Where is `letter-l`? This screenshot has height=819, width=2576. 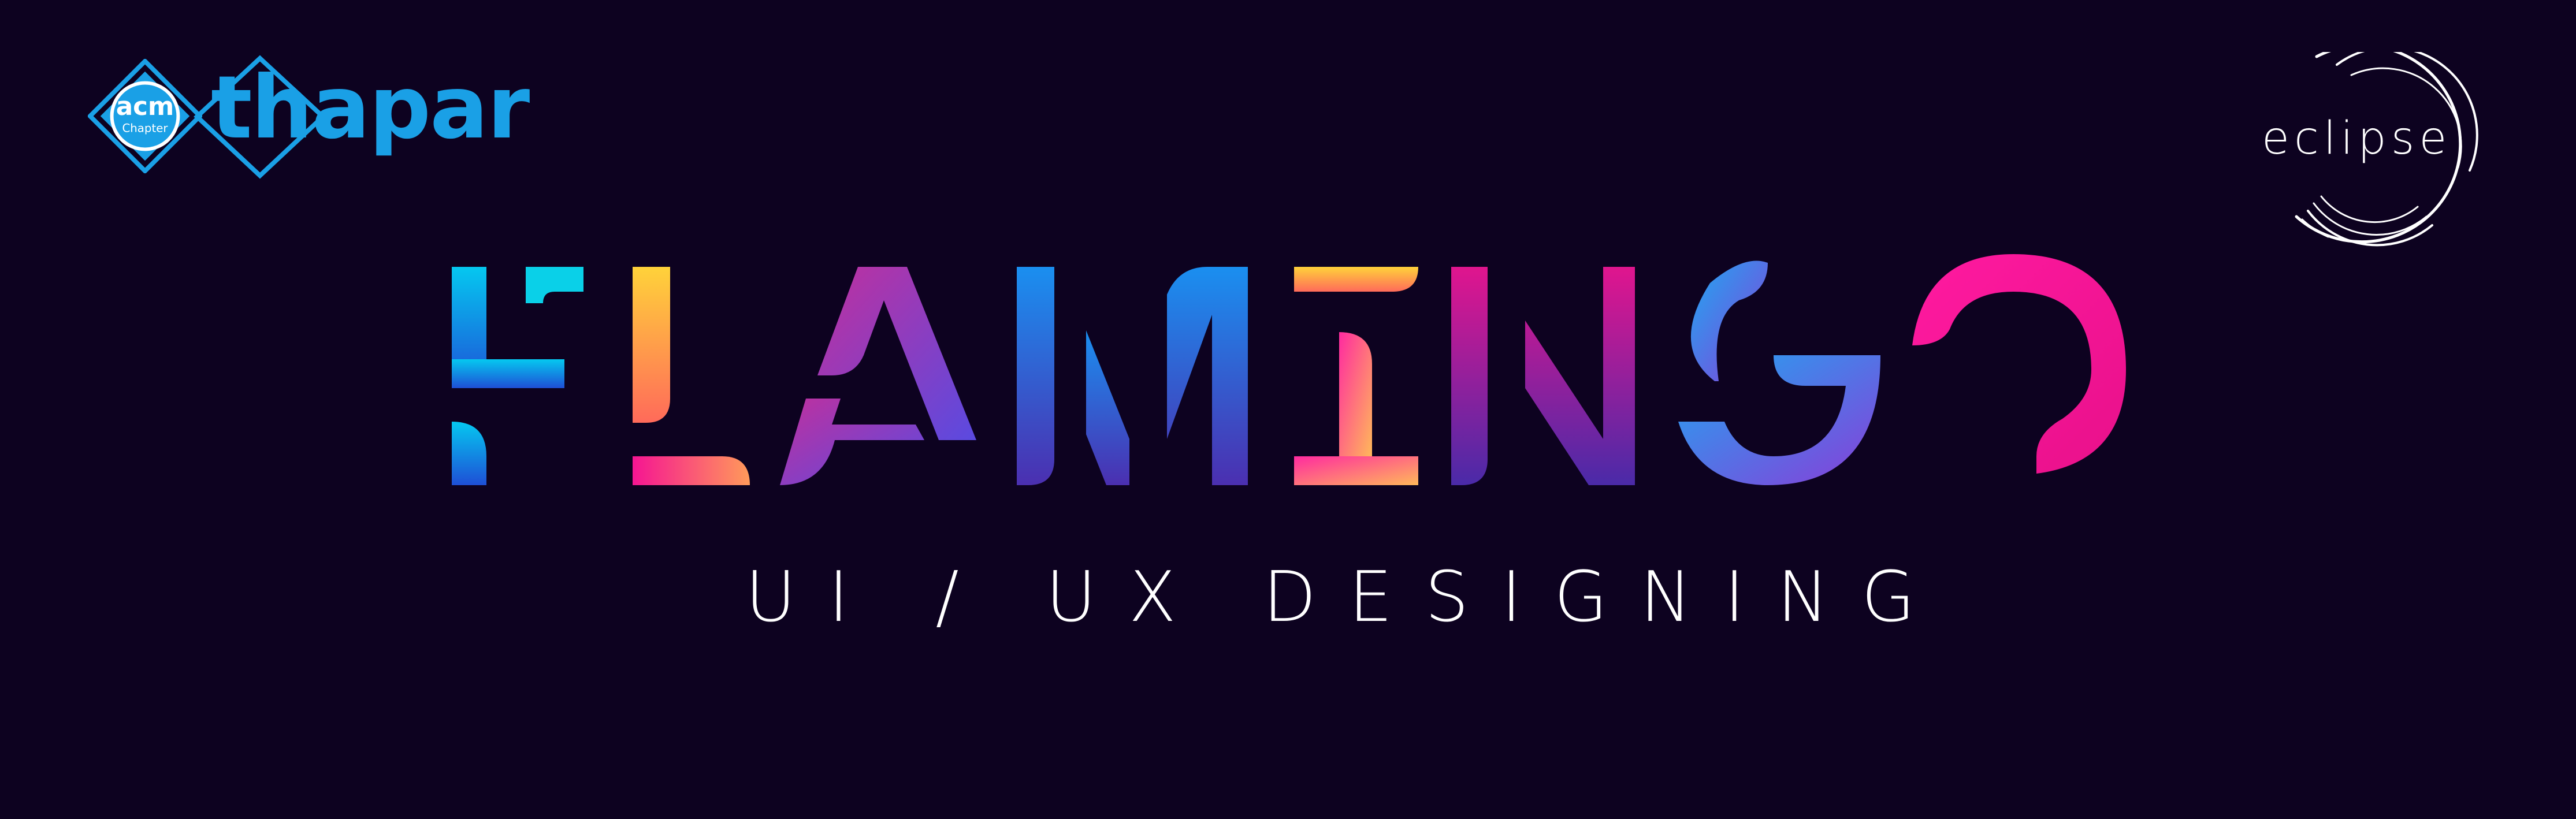 letter-l is located at coordinates (691, 376).